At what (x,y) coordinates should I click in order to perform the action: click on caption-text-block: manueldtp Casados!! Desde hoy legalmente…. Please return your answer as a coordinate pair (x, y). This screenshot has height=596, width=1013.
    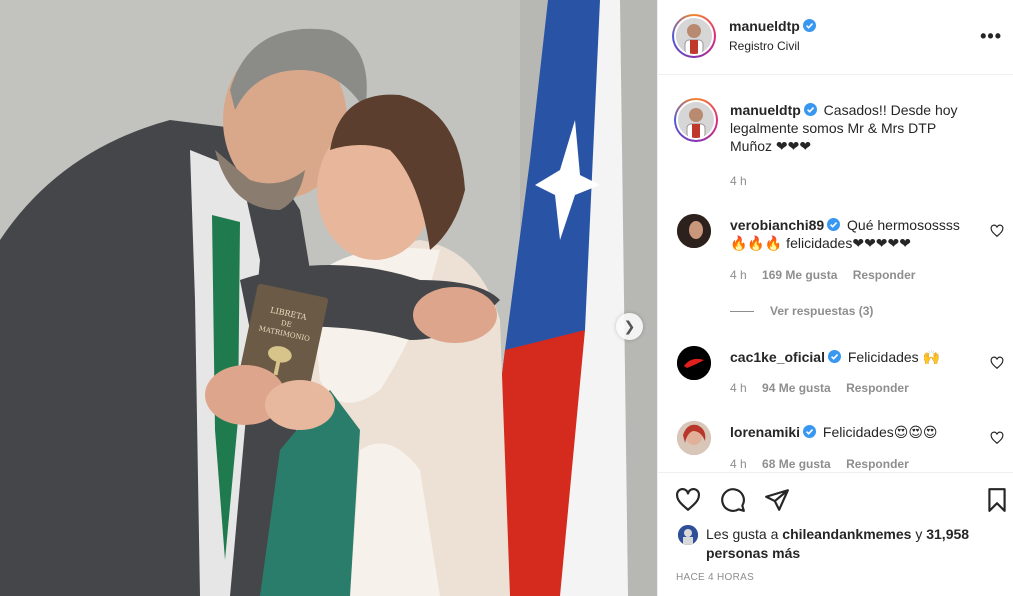
    Looking at the image, I should click on (855, 128).